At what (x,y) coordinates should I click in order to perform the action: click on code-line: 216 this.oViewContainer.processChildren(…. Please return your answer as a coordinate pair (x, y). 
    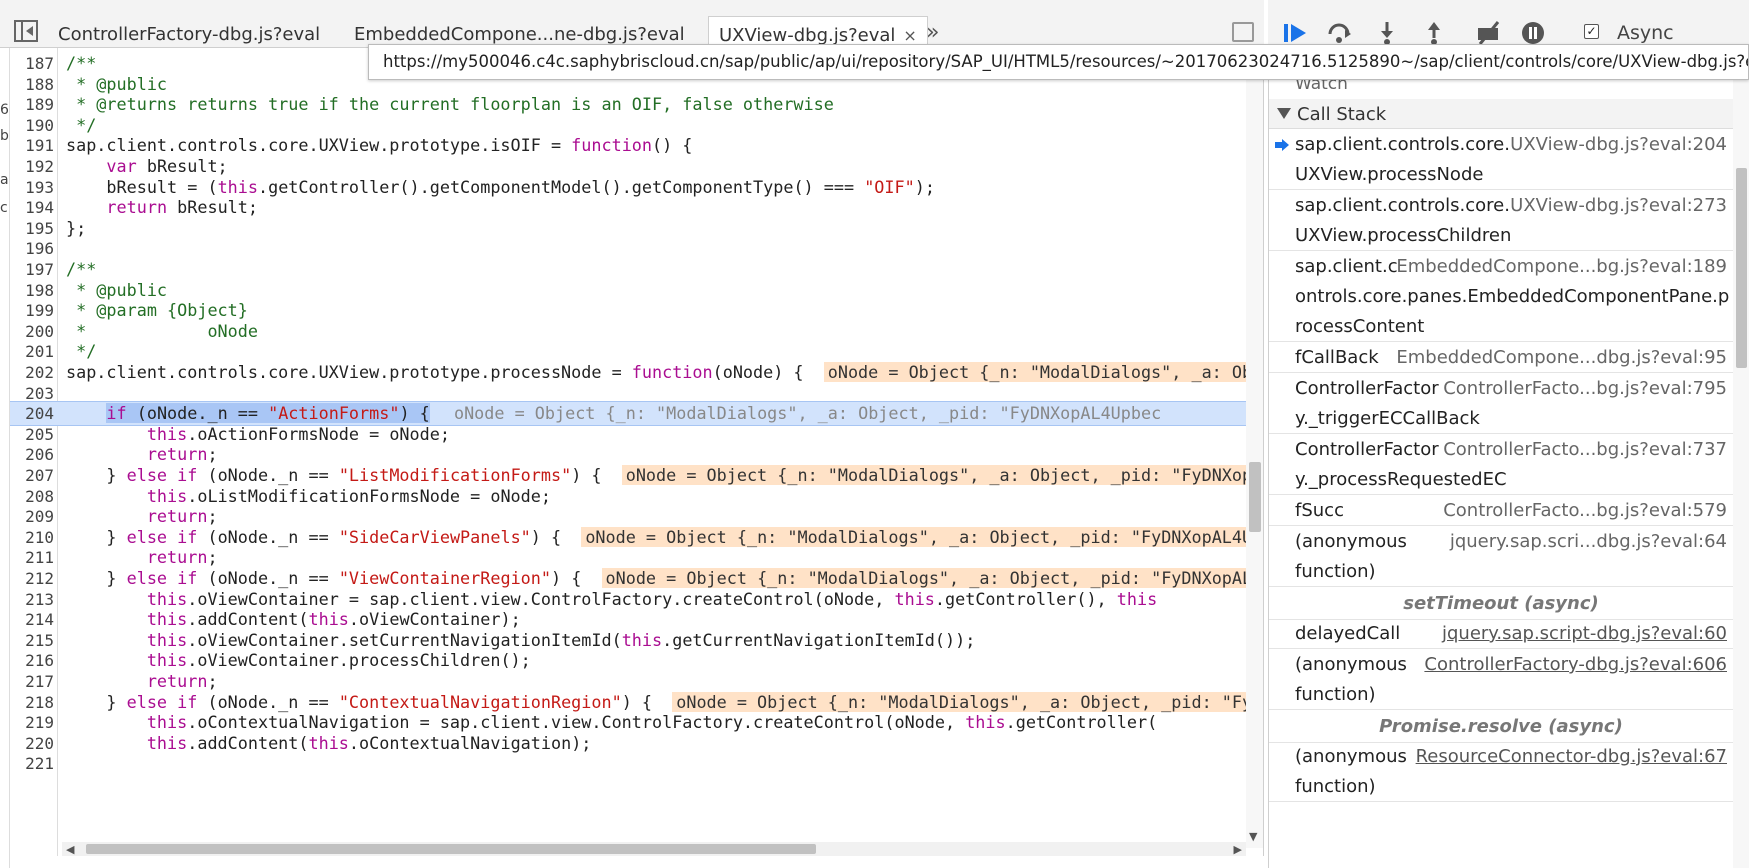
    Looking at the image, I should click on (636, 660).